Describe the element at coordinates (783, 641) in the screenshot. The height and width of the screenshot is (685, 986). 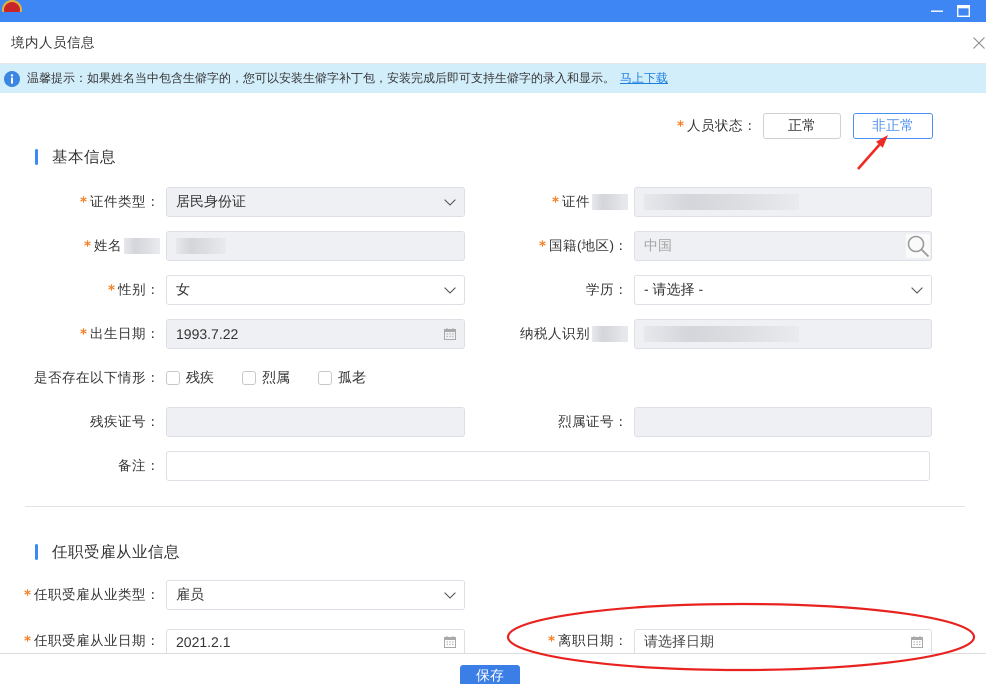
I see `date-field: 请选择日期` at that location.